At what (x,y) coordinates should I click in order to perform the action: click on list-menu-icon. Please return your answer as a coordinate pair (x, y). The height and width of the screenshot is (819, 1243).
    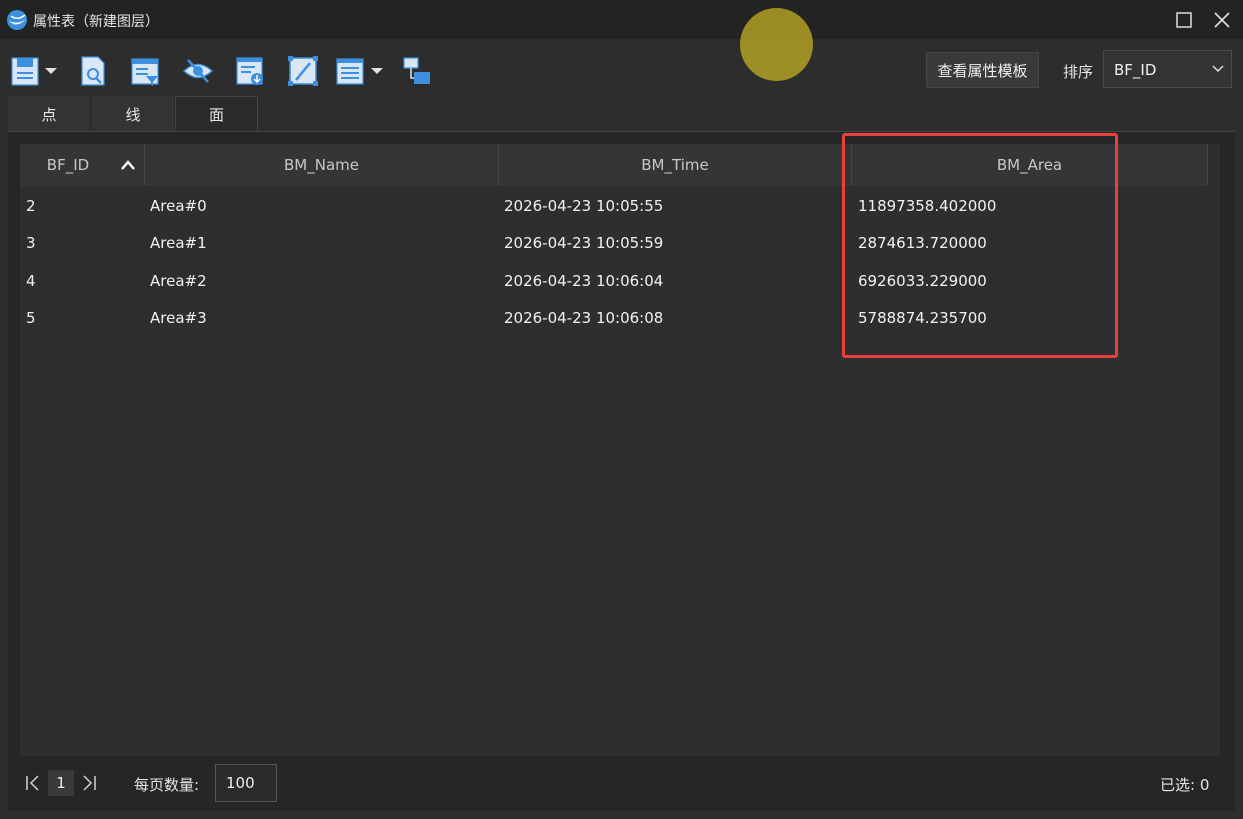
    Looking at the image, I should click on (350, 71).